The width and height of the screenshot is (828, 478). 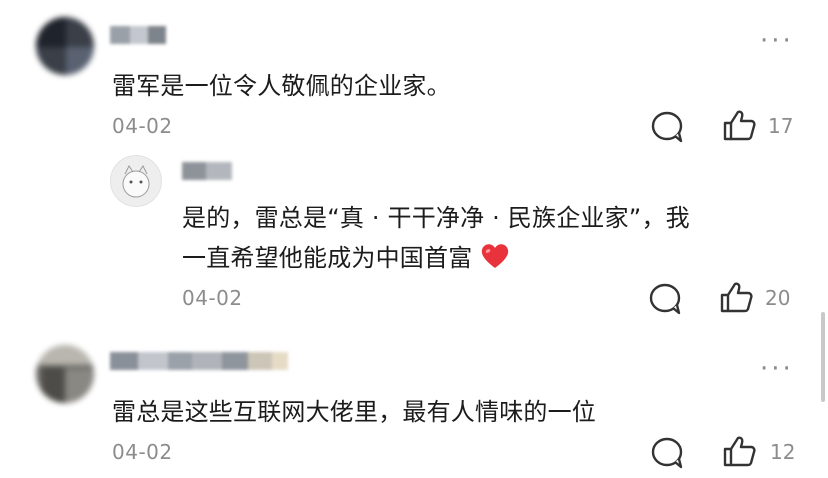 What do you see at coordinates (212, 298) in the screenshot?
I see `reply-date: 04-02` at bounding box center [212, 298].